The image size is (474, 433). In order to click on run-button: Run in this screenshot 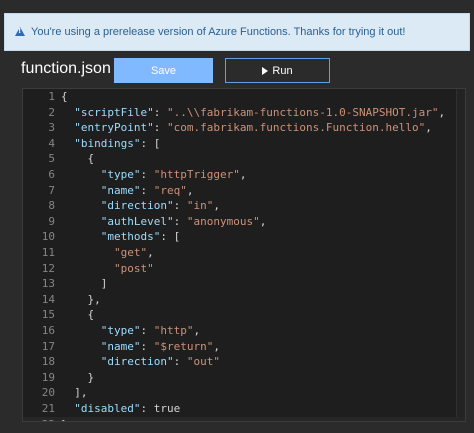, I will do `click(277, 70)`.